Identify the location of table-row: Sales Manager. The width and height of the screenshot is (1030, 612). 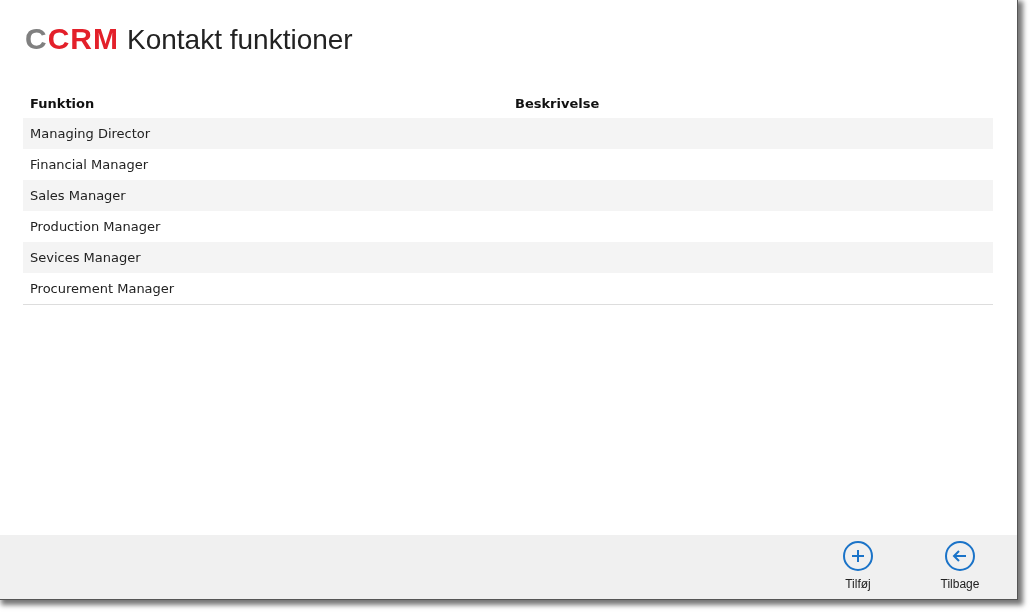
(508, 195).